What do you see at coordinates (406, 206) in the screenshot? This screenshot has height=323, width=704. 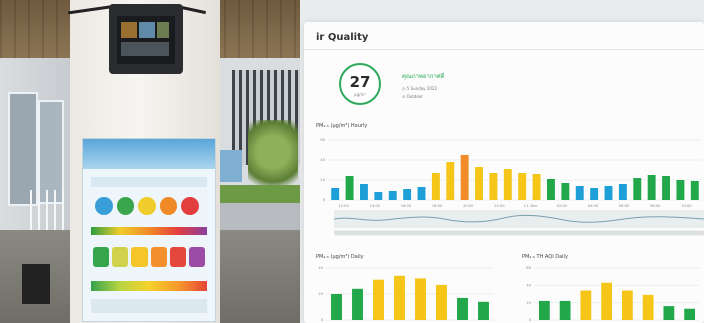 I see `x-tick-label: 16:00` at bounding box center [406, 206].